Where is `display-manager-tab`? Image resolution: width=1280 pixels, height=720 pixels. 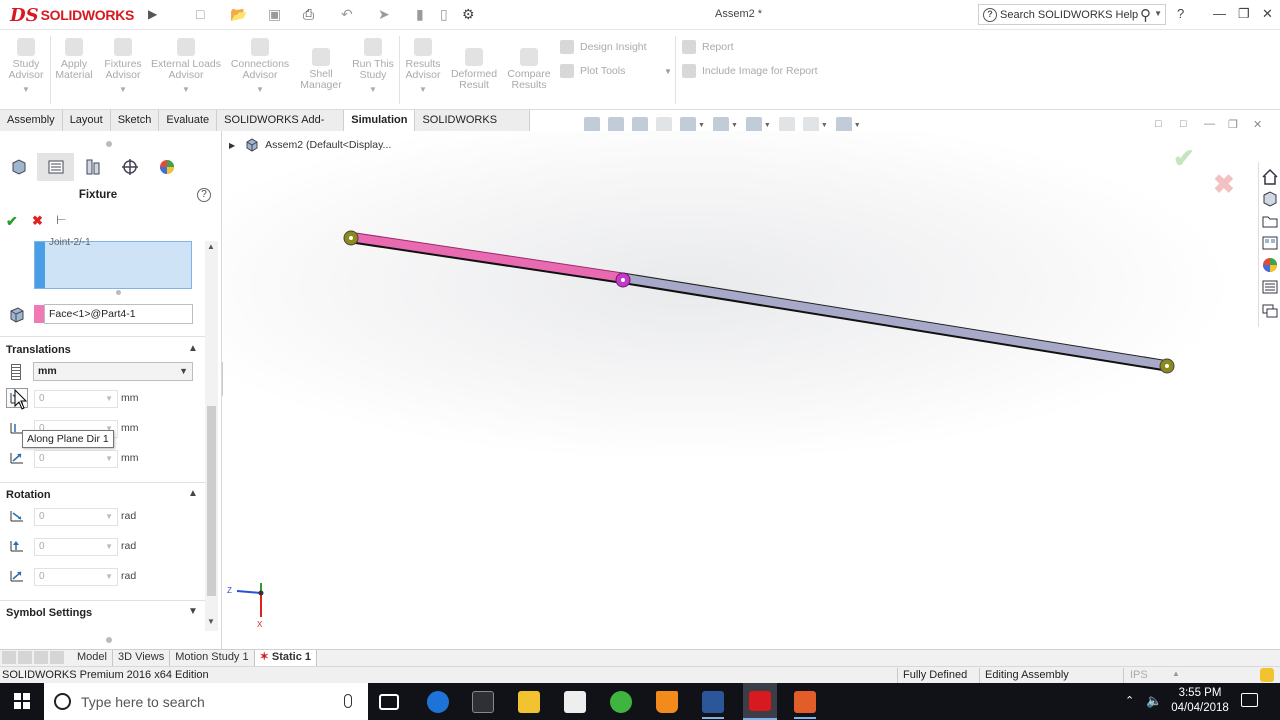 display-manager-tab is located at coordinates (166, 167).